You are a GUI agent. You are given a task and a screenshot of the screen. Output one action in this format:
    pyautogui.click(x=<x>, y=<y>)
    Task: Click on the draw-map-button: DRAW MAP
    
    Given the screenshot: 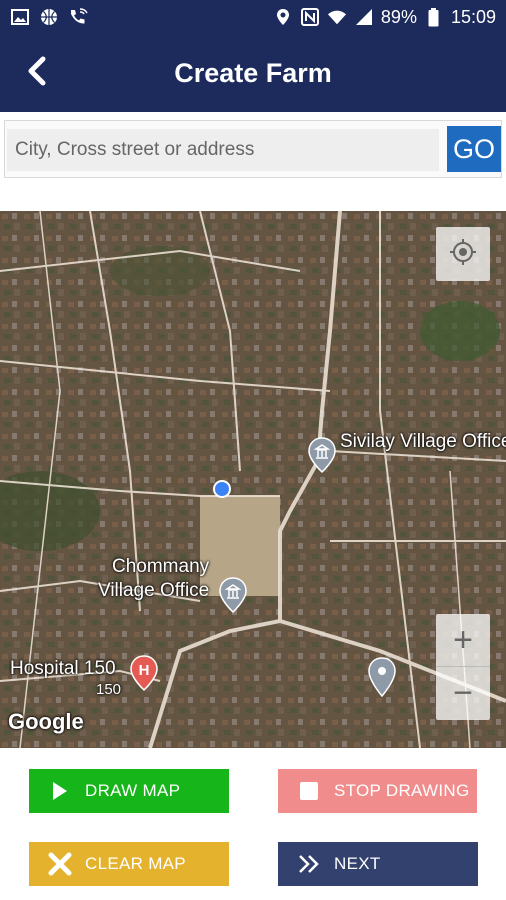 What is the action you would take?
    pyautogui.click(x=129, y=791)
    